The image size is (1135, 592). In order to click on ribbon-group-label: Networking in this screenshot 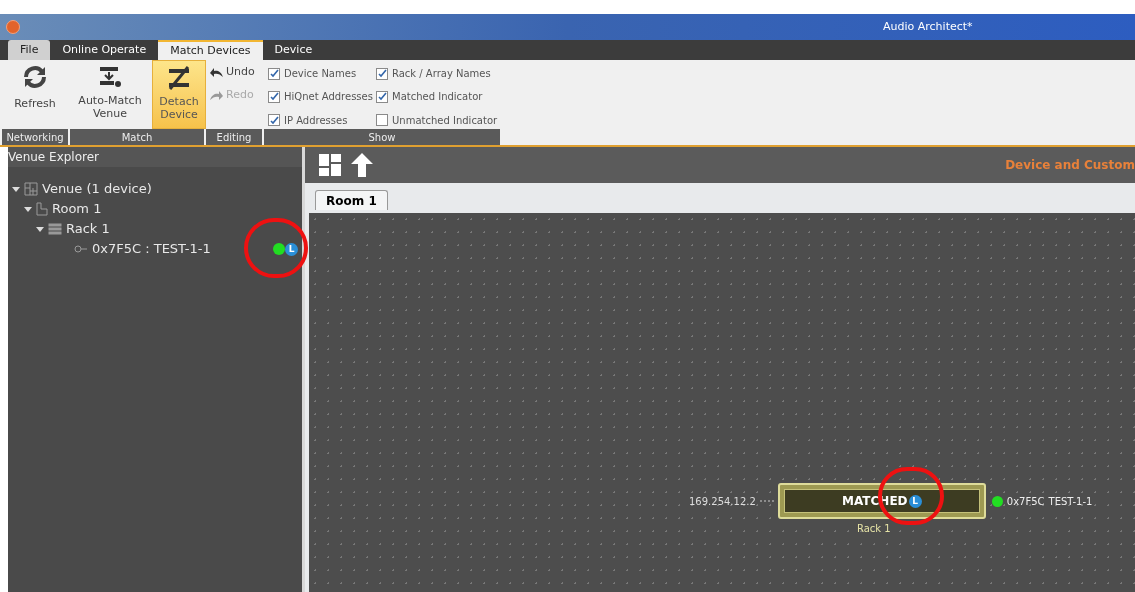, I will do `click(35, 137)`.